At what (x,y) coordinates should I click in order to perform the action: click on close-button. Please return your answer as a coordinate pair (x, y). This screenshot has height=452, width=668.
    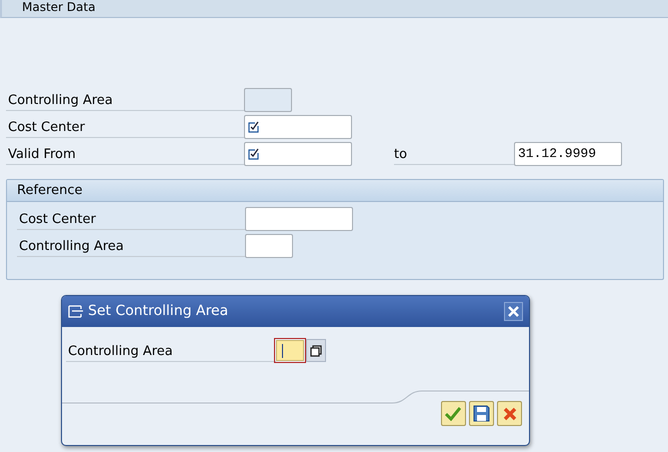
    Looking at the image, I should click on (513, 311).